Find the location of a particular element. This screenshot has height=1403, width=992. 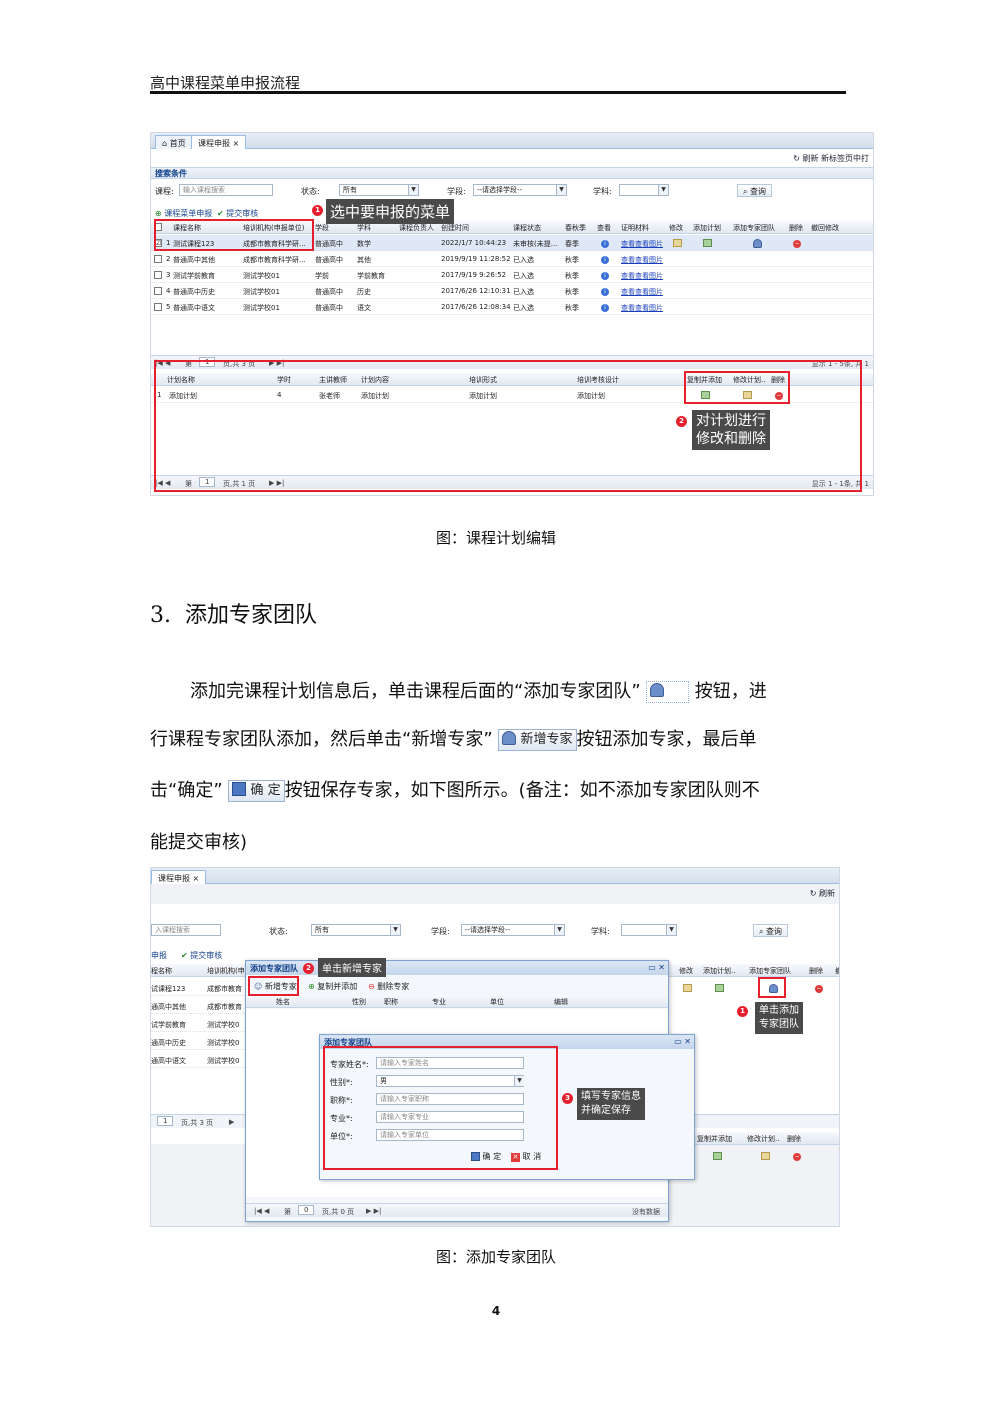

season-cell: 秋季 is located at coordinates (572, 292).